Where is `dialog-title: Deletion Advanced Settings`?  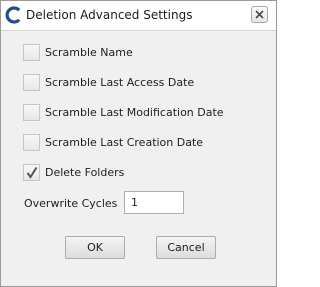 dialog-title: Deletion Advanced Settings is located at coordinates (109, 15).